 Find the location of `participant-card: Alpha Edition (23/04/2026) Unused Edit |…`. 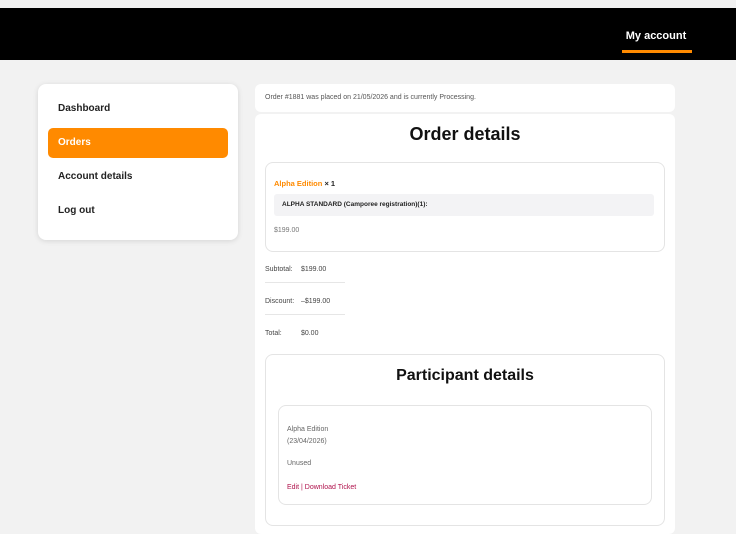

participant-card: Alpha Edition (23/04/2026) Unused Edit |… is located at coordinates (465, 455).